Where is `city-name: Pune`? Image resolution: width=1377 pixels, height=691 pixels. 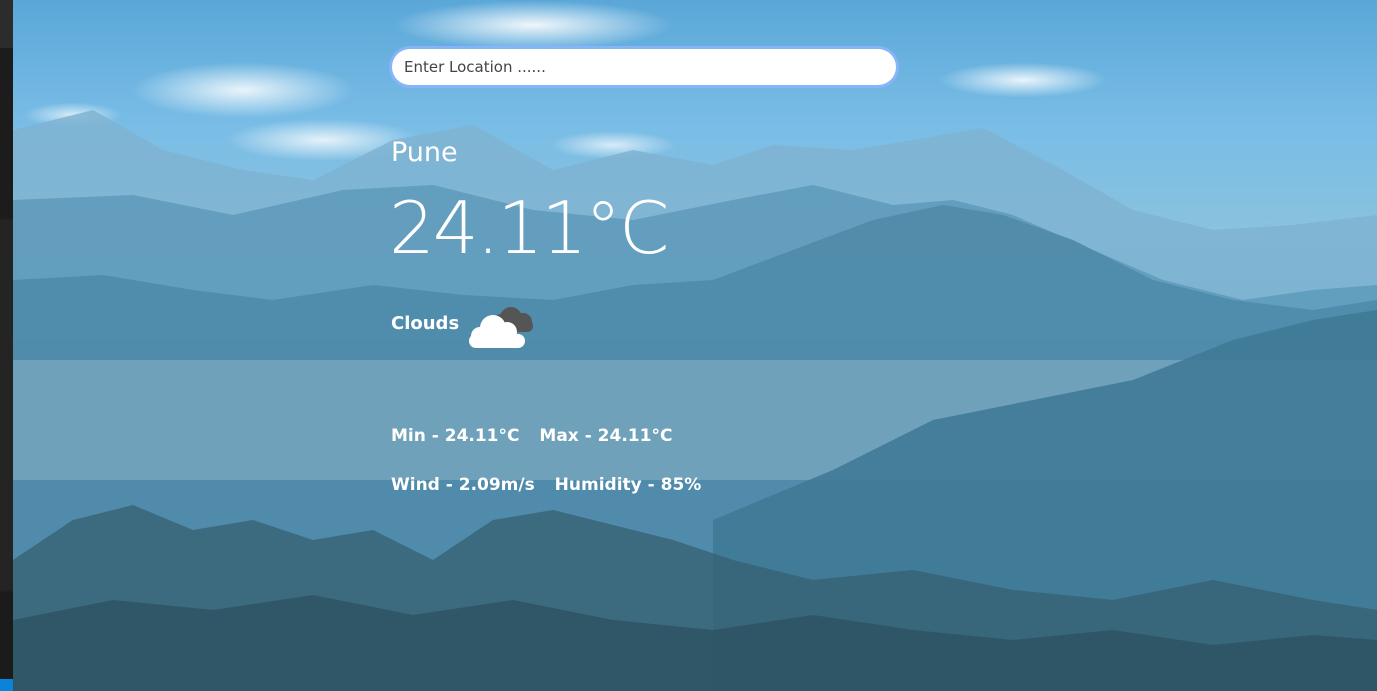
city-name: Pune is located at coordinates (424, 152).